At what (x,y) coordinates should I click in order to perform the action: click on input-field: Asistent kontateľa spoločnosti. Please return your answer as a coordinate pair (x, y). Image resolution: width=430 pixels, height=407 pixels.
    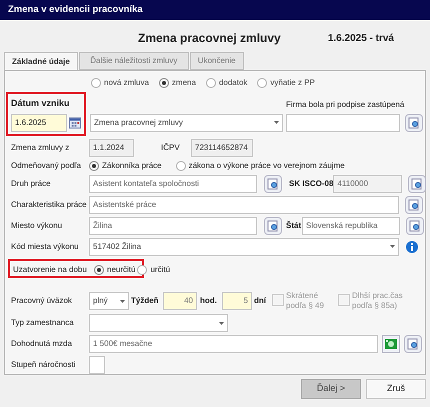
    Looking at the image, I should click on (173, 183).